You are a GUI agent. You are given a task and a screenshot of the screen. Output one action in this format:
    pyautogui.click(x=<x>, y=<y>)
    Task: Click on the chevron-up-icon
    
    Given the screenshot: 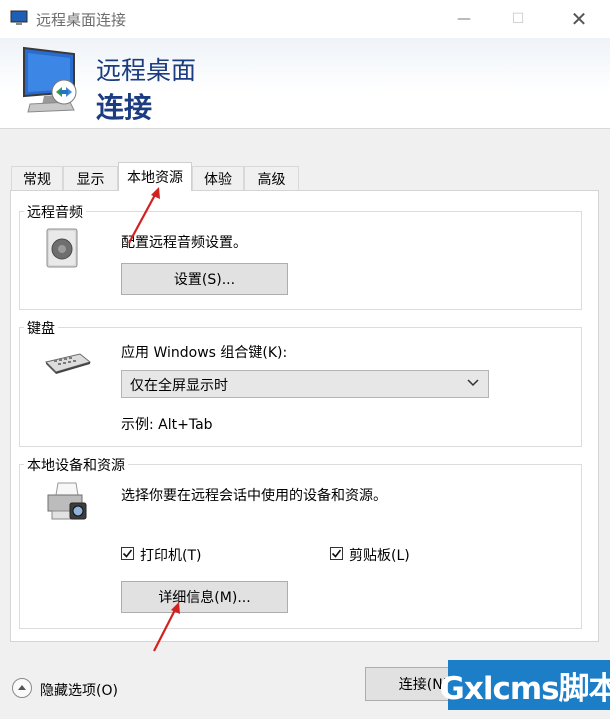 What is the action you would take?
    pyautogui.click(x=22, y=687)
    